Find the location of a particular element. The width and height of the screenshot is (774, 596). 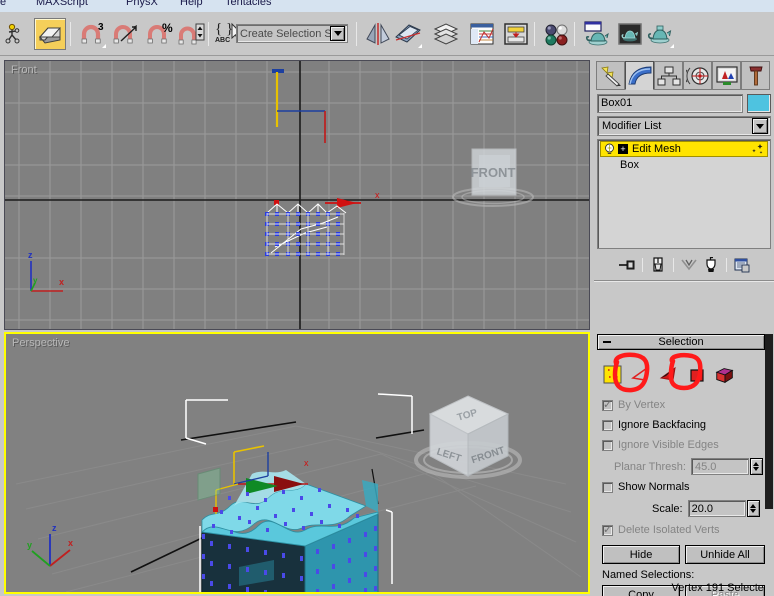

snaps-toggle-icon is located at coordinates (50, 35).